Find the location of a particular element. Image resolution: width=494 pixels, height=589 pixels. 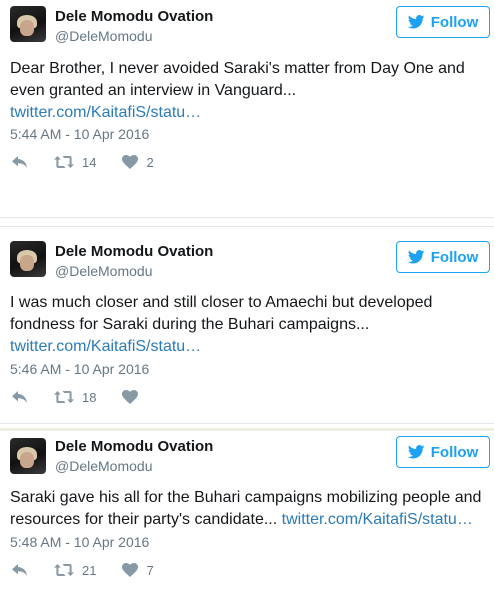

retweet-count: 14 is located at coordinates (89, 162).